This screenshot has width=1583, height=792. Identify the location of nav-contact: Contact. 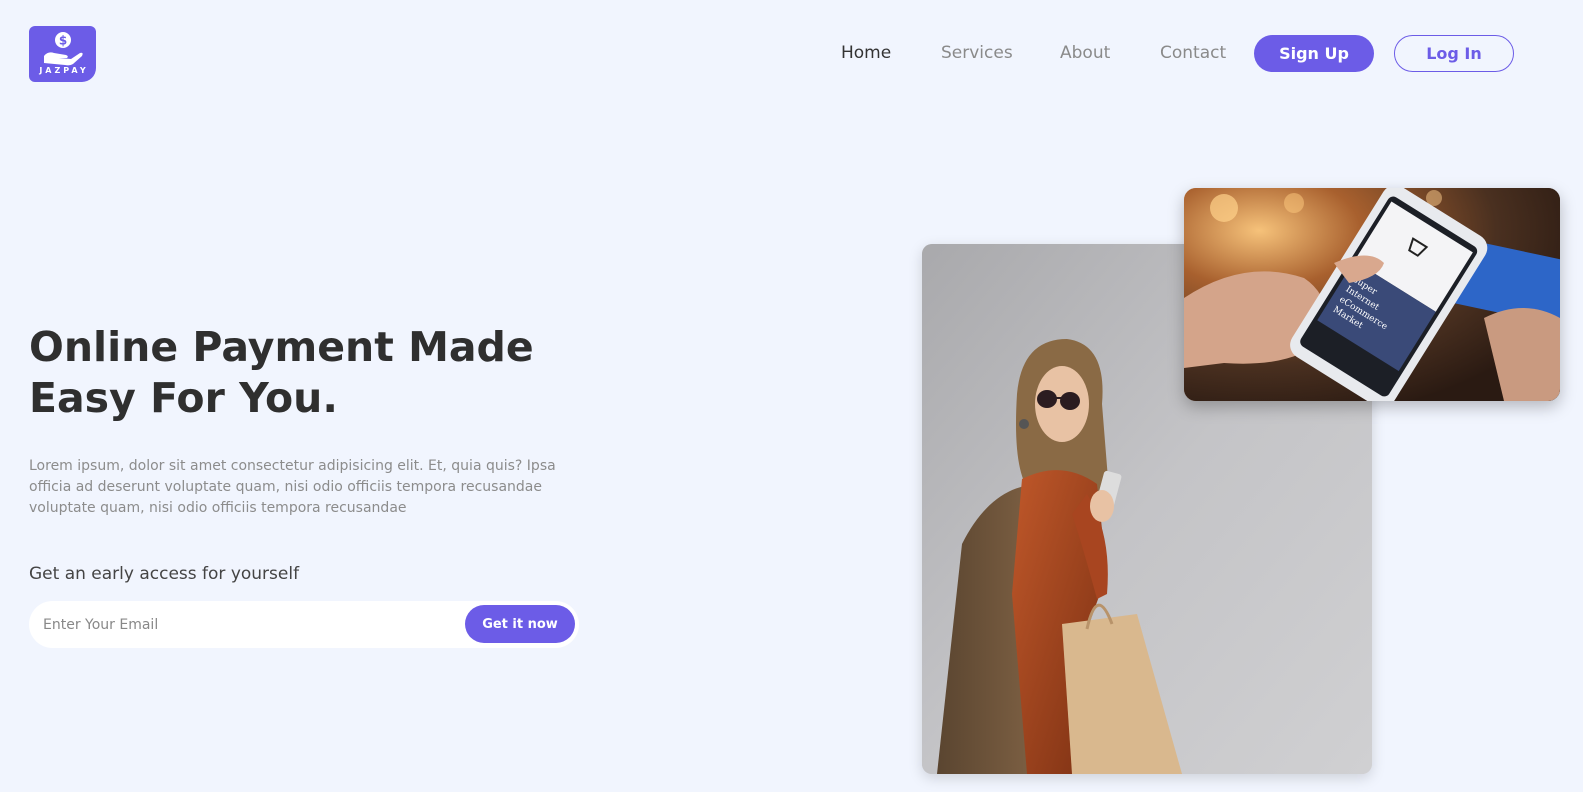
(1193, 53).